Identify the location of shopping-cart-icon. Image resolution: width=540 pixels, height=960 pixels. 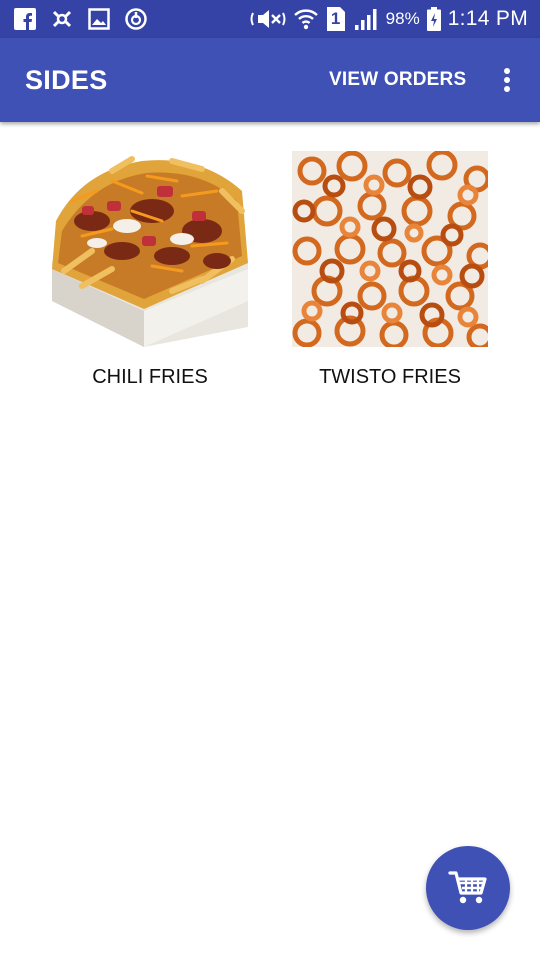
(467, 887).